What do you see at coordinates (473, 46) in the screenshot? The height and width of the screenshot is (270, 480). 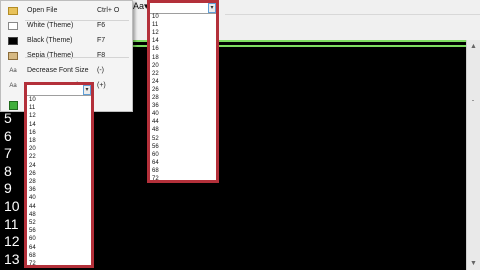 I see `scroll-up-icon: ▲` at bounding box center [473, 46].